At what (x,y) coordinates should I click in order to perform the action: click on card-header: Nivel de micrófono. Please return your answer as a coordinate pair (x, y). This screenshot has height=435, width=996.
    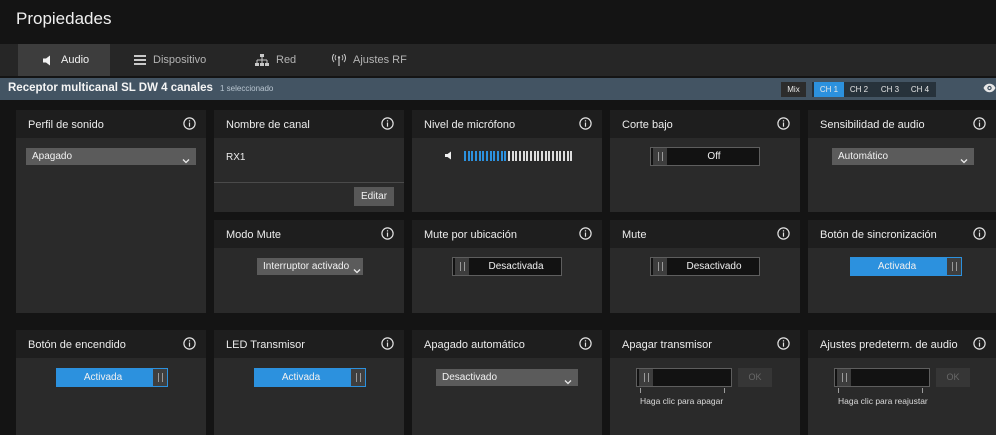
    Looking at the image, I should click on (507, 124).